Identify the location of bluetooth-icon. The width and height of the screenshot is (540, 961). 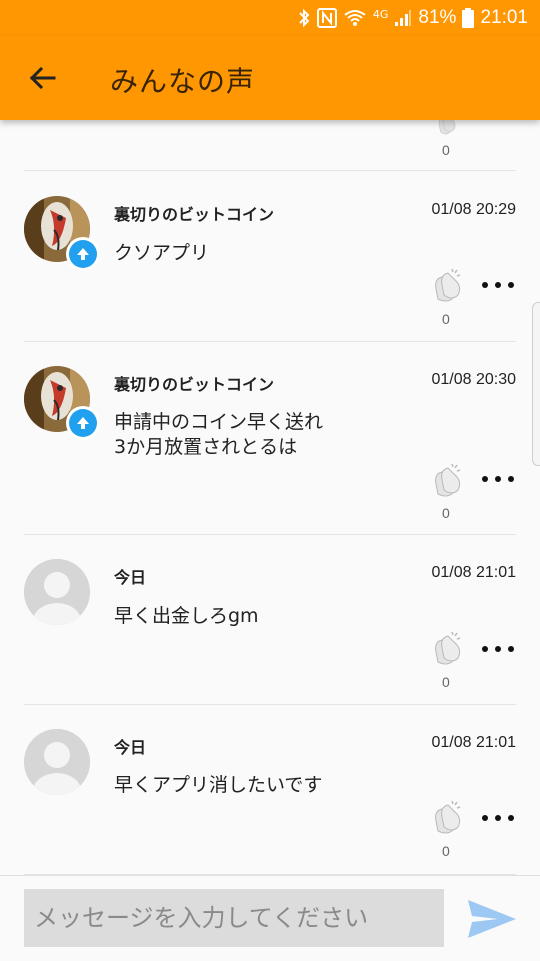
(304, 18).